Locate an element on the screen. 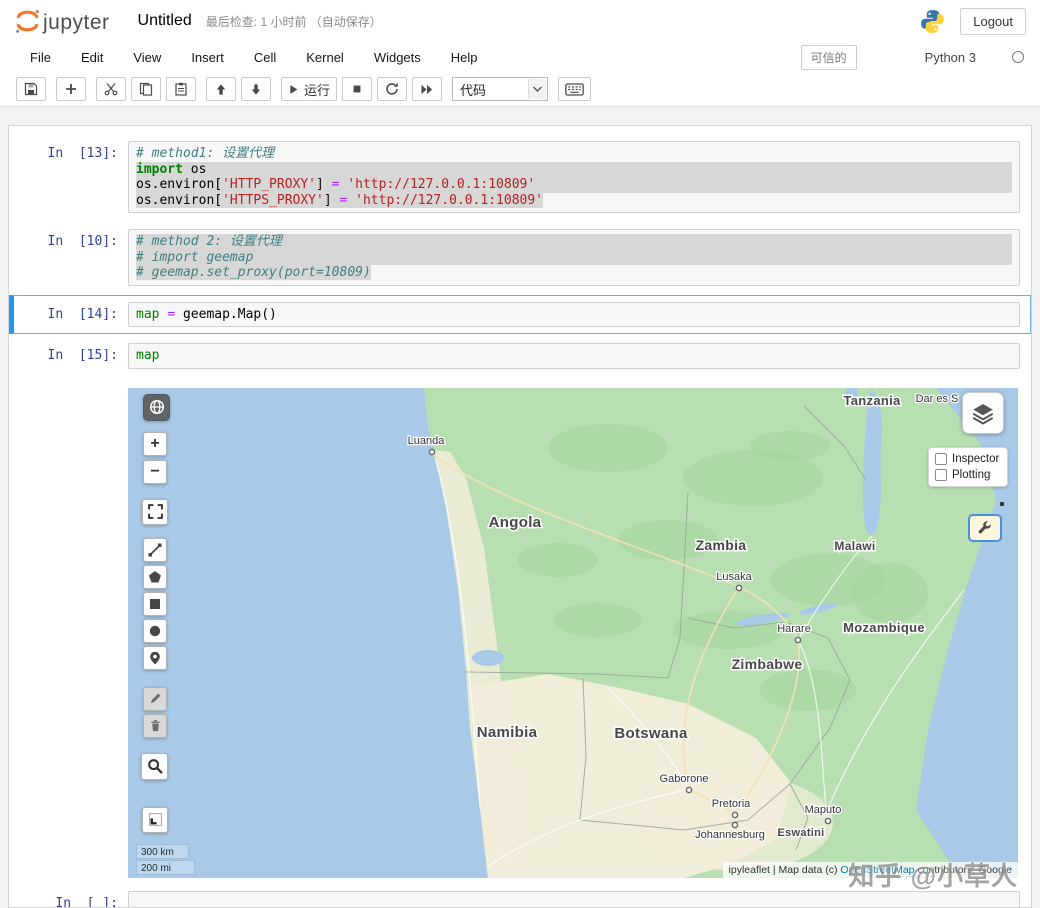  cut-icon is located at coordinates (111, 89).